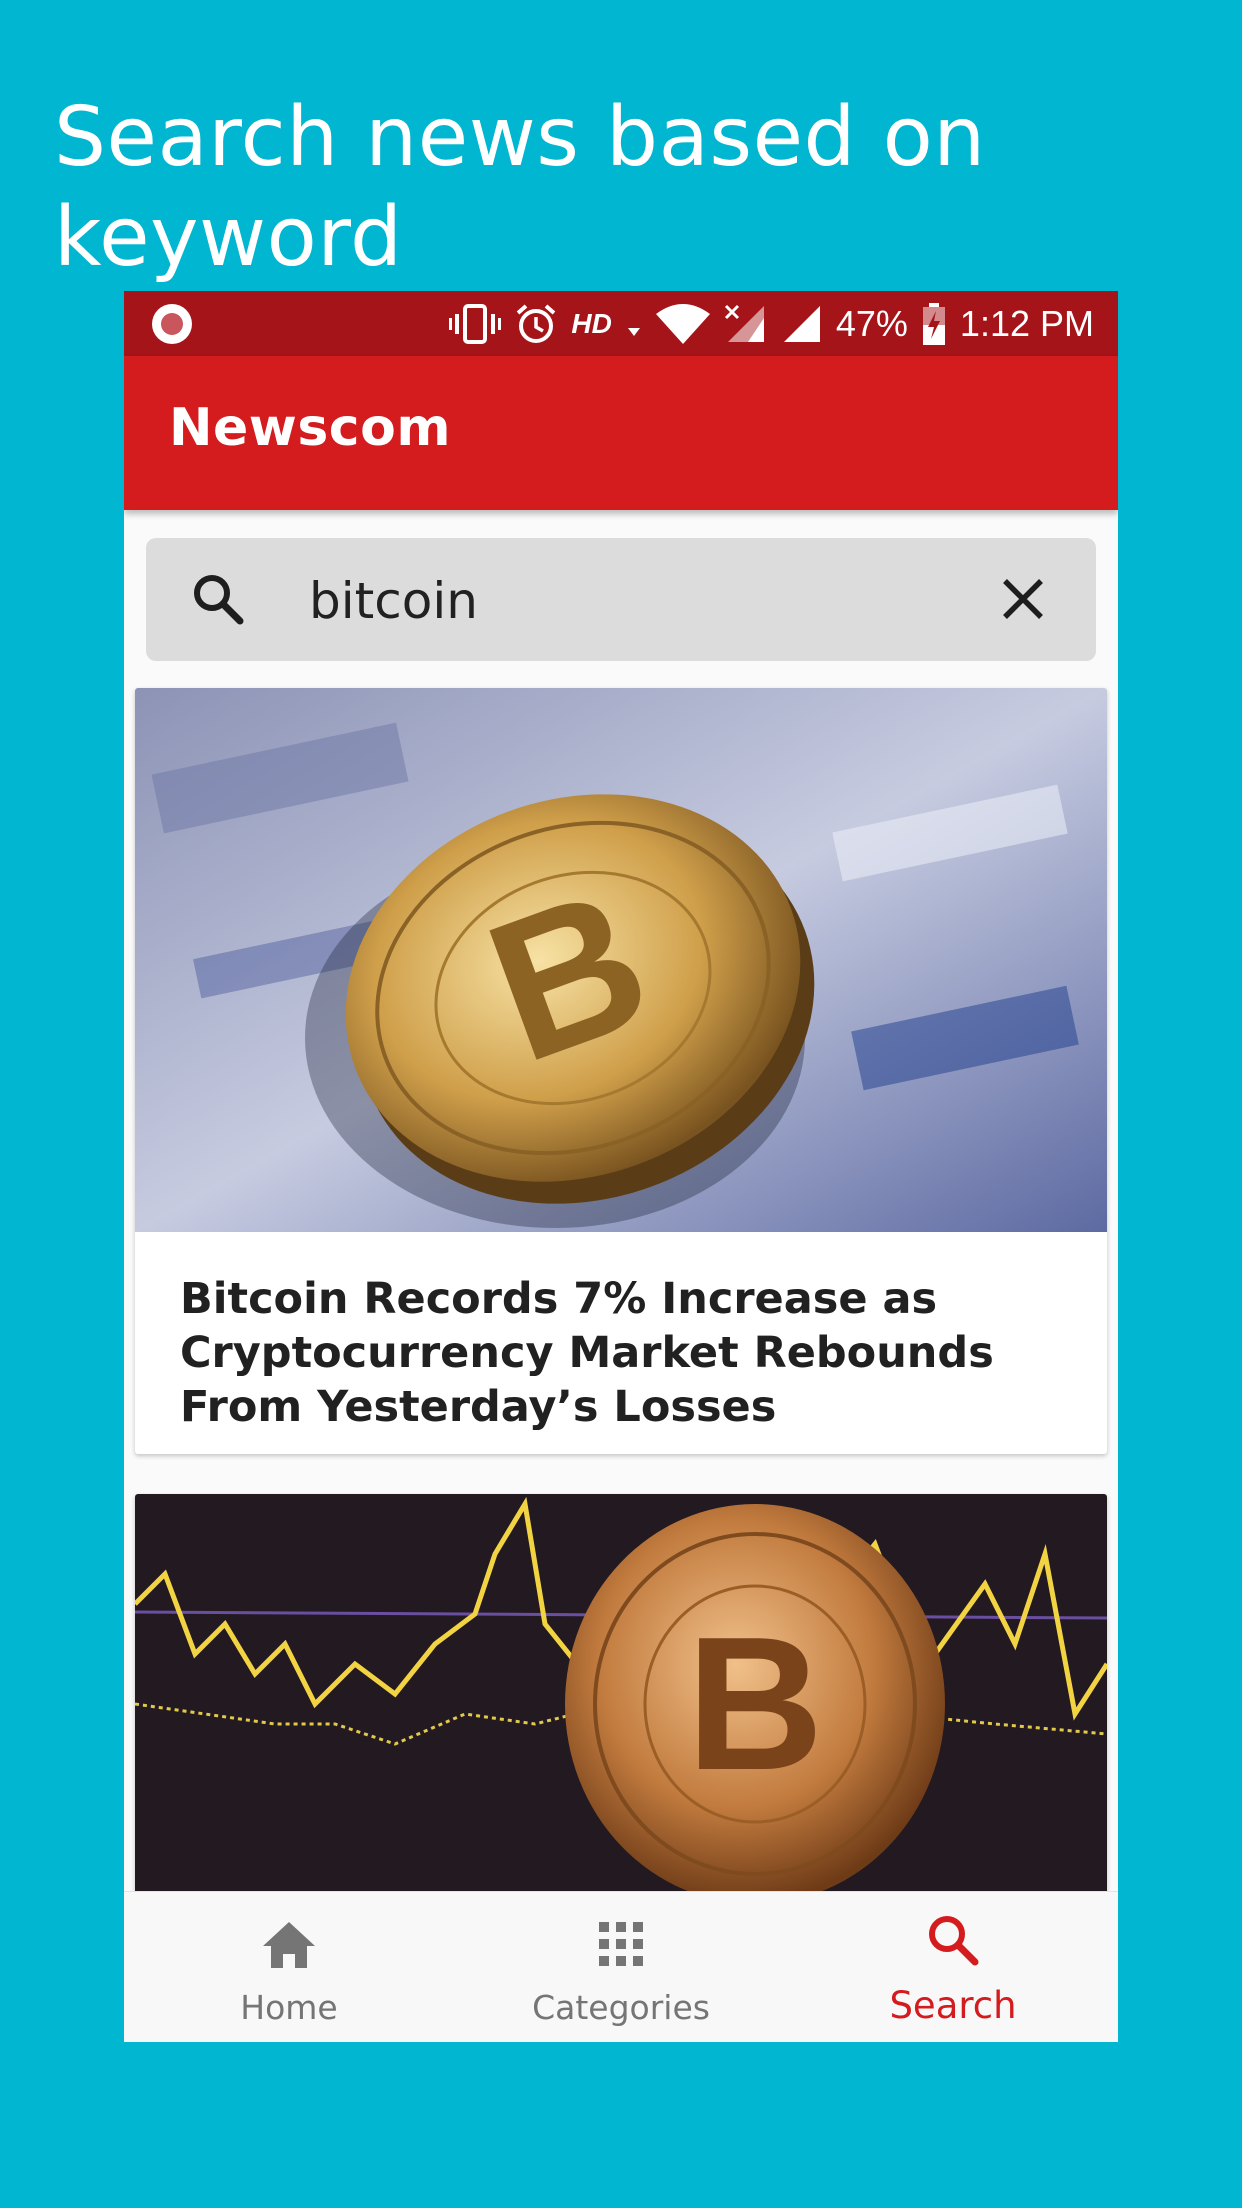 Image resolution: width=1242 pixels, height=2208 pixels. Describe the element at coordinates (754, 1704) in the screenshot. I see `svg-text: B` at that location.